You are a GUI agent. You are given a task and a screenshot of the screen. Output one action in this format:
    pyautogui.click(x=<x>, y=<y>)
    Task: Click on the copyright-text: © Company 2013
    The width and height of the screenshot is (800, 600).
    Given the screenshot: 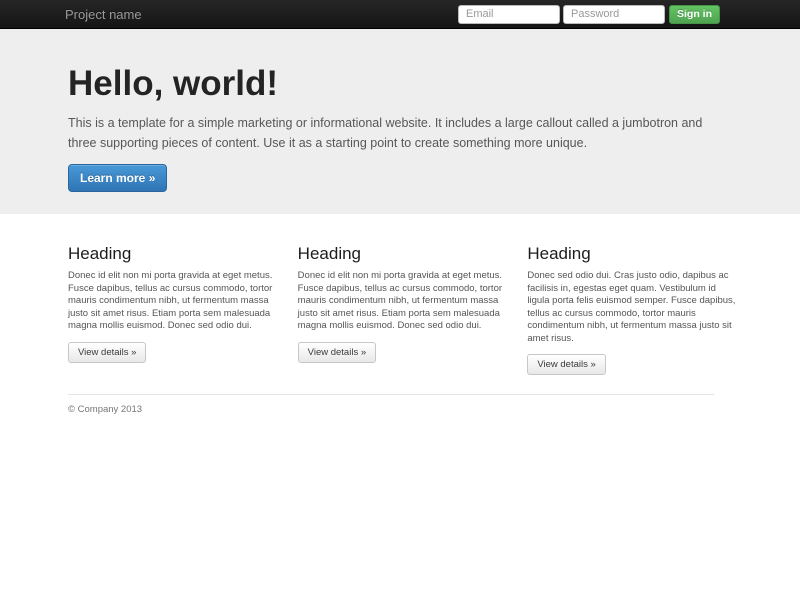 What is the action you would take?
    pyautogui.click(x=105, y=409)
    